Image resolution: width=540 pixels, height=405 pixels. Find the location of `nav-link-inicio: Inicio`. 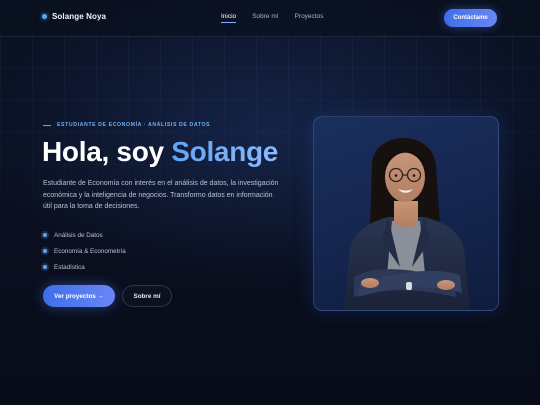

nav-link-inicio: Inicio is located at coordinates (229, 18).